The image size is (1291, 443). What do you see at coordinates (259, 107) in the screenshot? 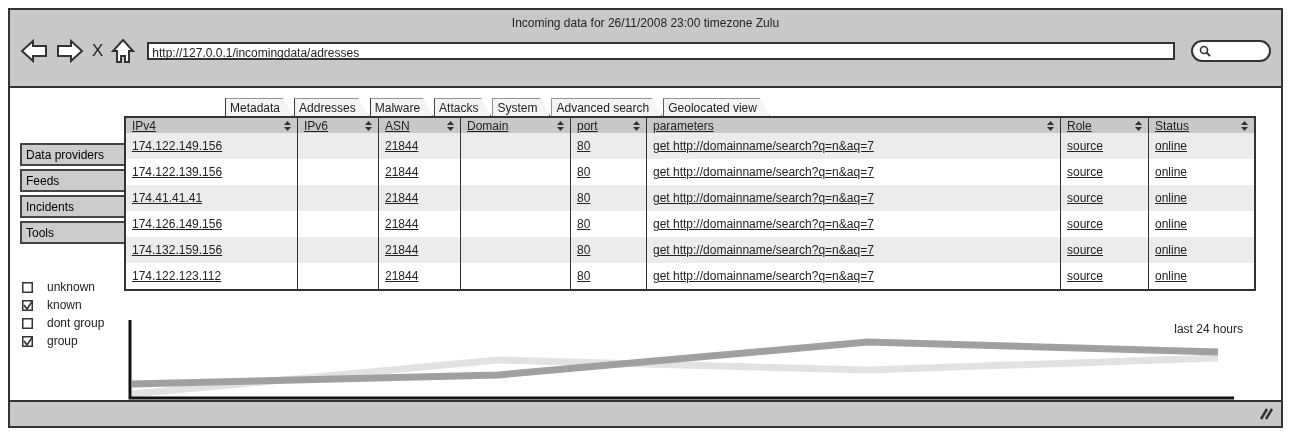
I see `tab: Metadata` at bounding box center [259, 107].